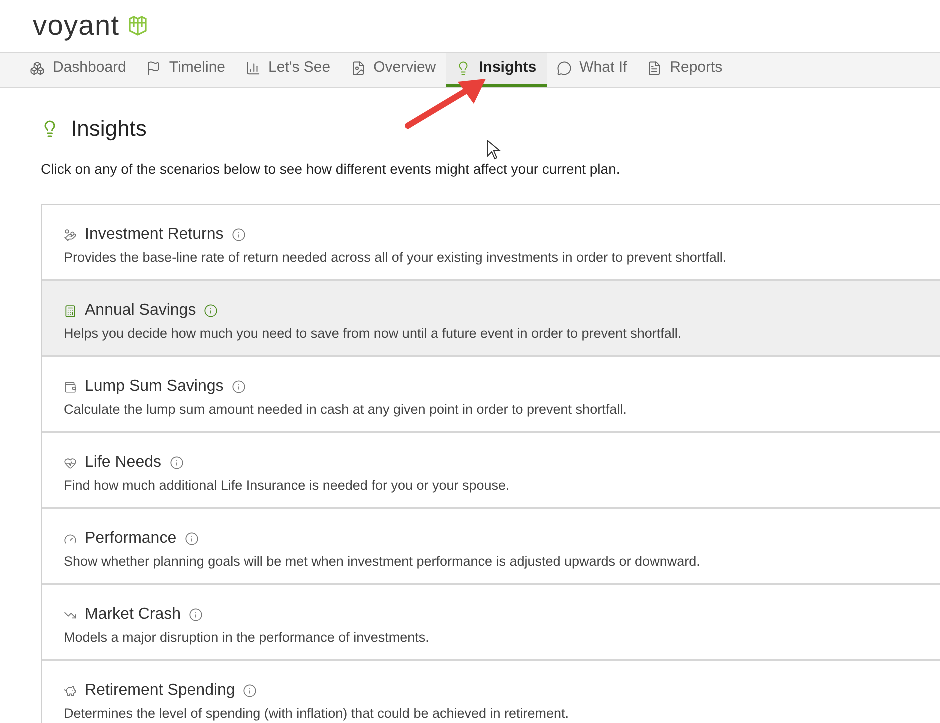  What do you see at coordinates (358, 68) in the screenshot?
I see `document-icon` at bounding box center [358, 68].